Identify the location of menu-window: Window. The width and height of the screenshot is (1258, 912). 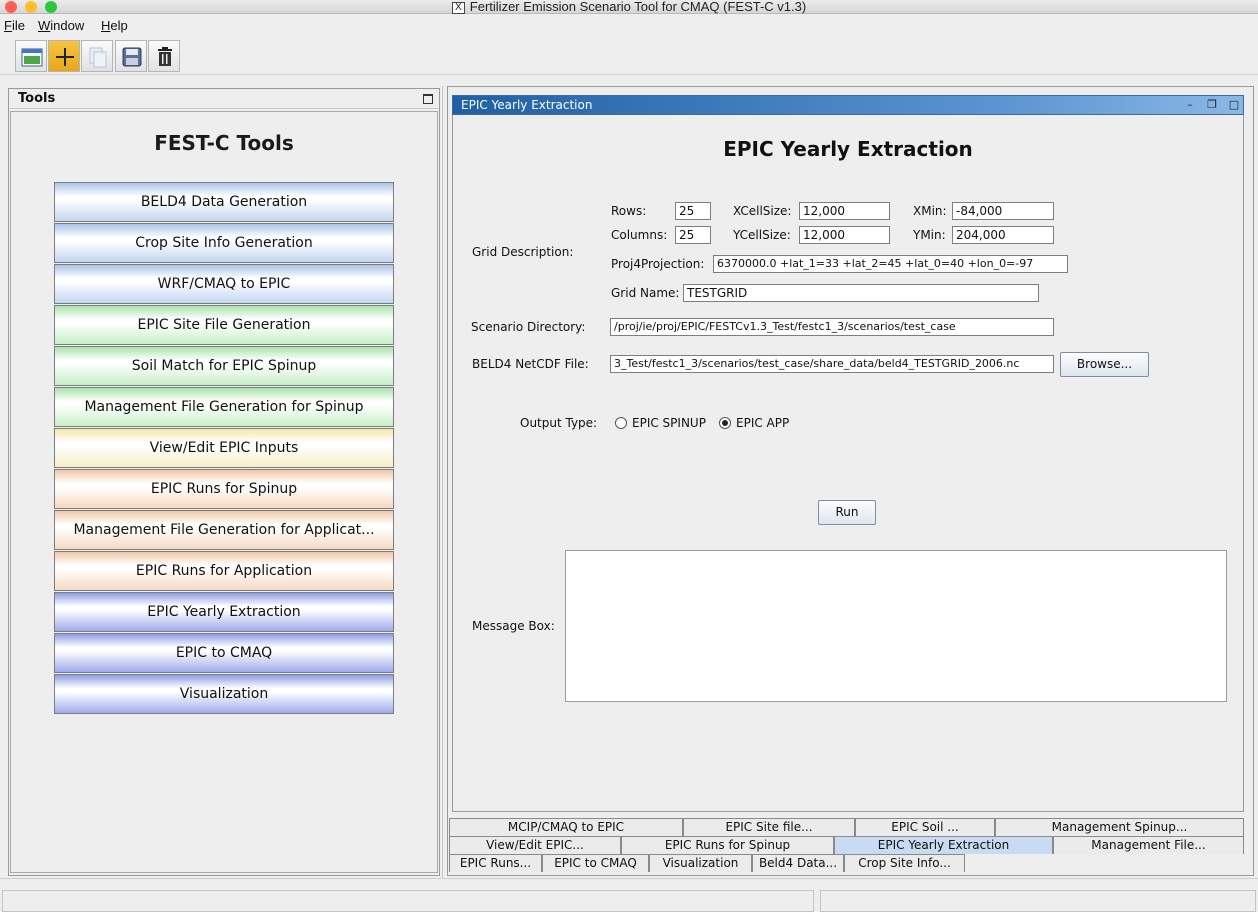
(61, 25).